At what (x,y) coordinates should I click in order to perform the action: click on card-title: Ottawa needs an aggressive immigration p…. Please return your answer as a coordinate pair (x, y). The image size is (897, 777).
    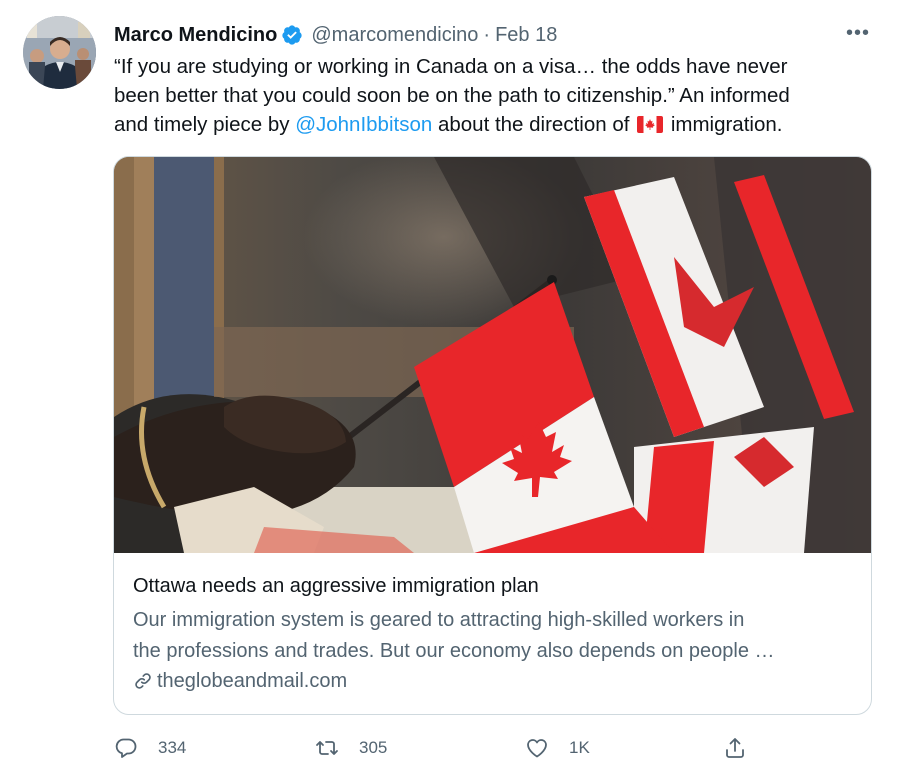
    Looking at the image, I should click on (493, 586).